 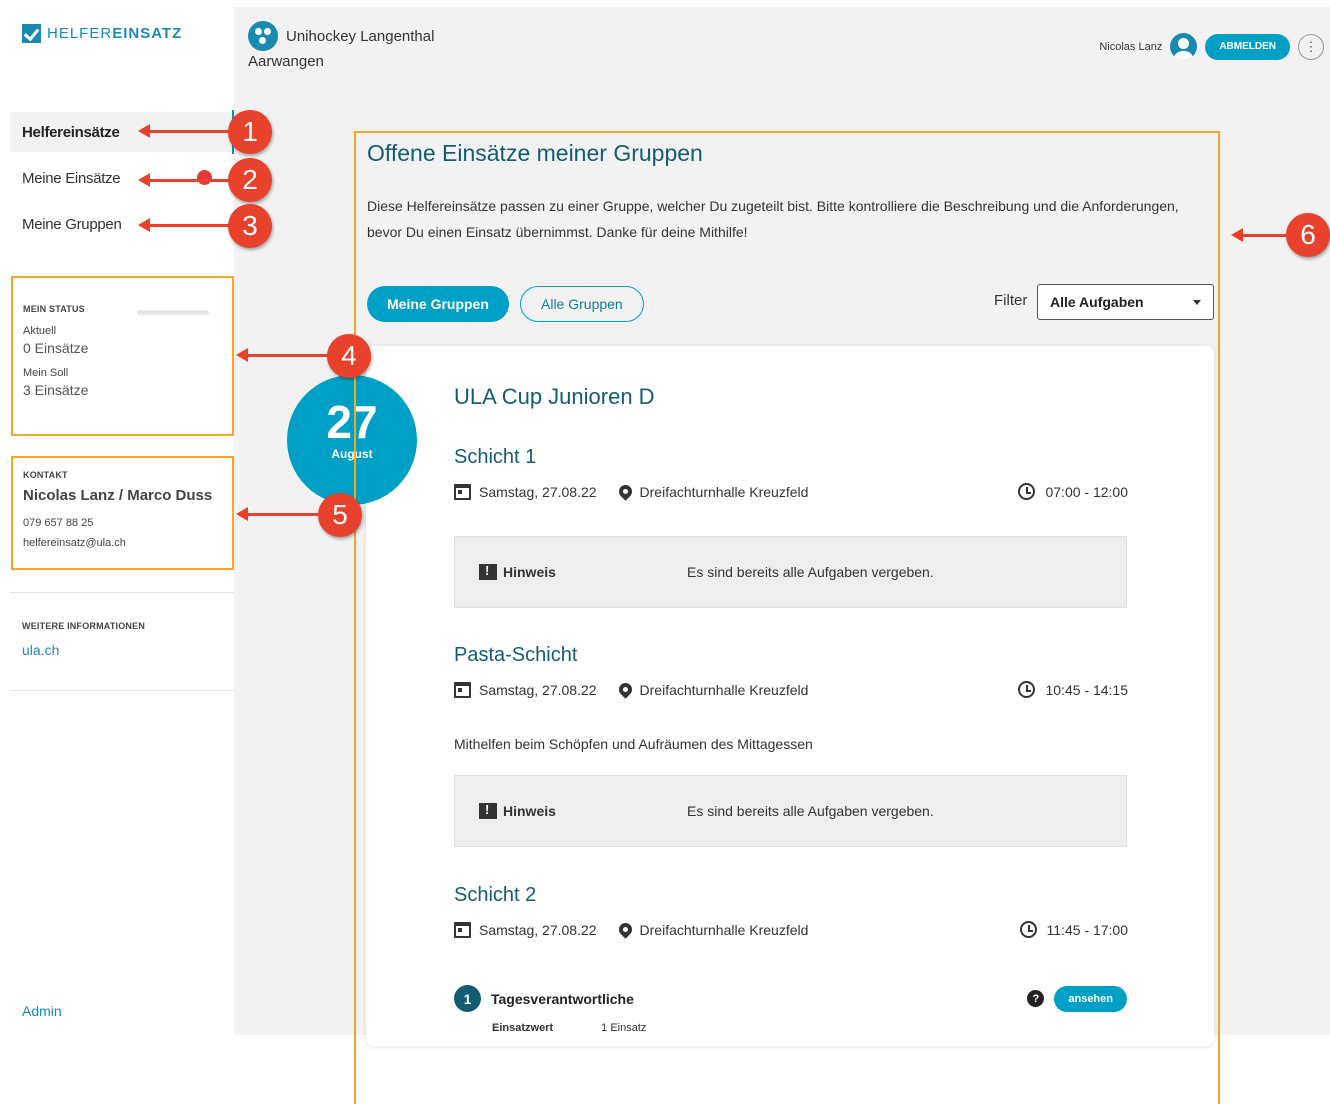 I want to click on shift-title: Schicht 2, so click(x=495, y=895).